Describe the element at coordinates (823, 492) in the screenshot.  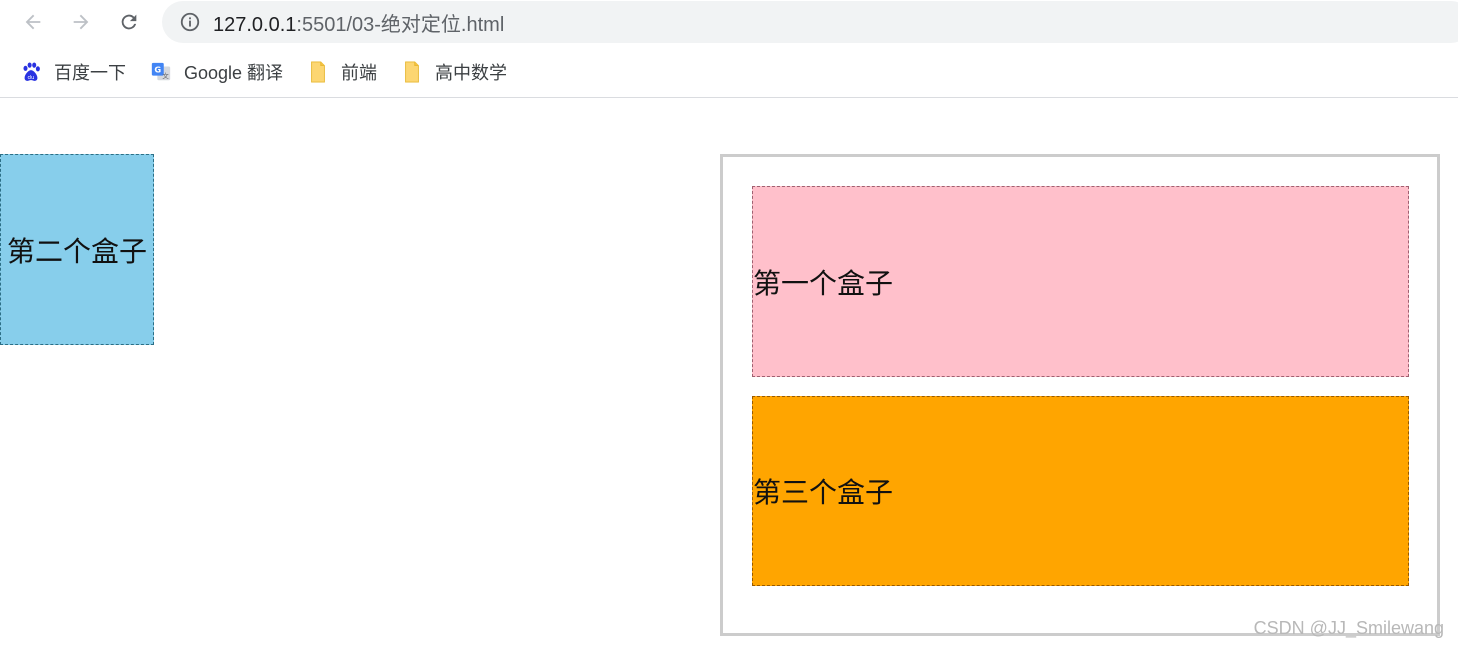
I see `third-box-label: 第三个盒子` at that location.